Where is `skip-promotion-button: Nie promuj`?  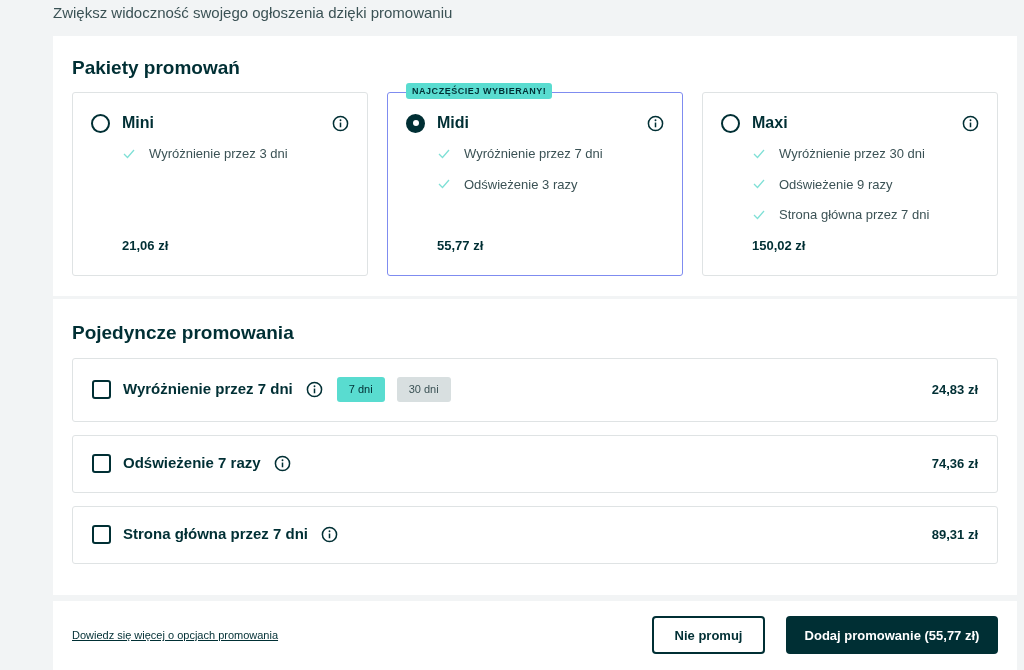
skip-promotion-button: Nie promuj is located at coordinates (708, 635).